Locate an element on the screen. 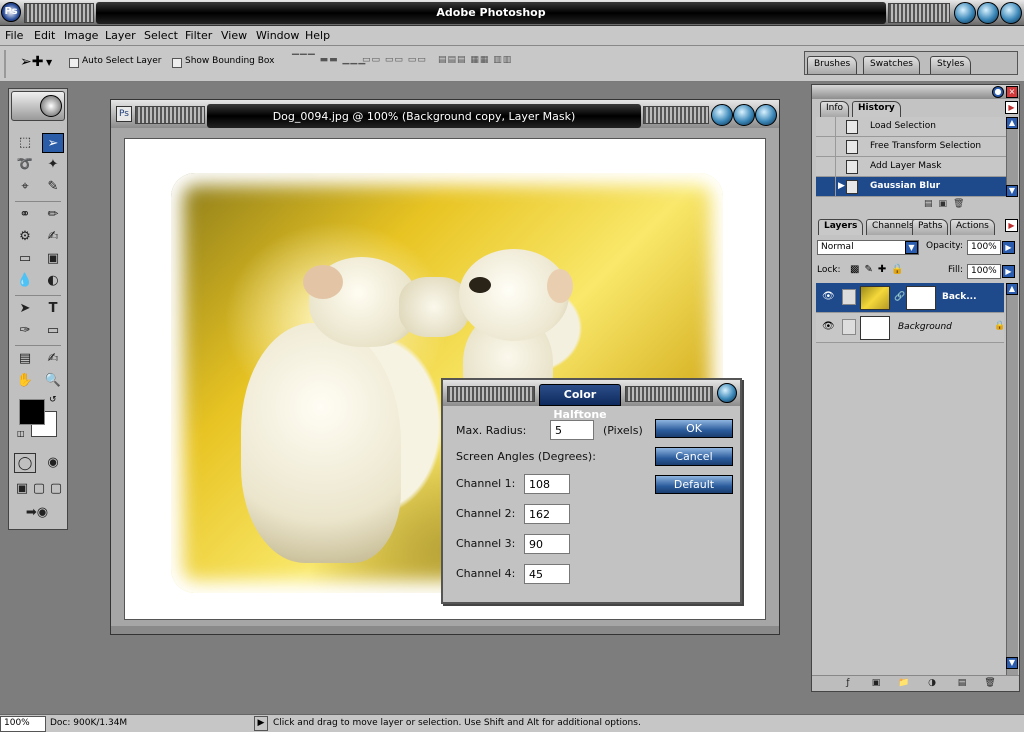 This screenshot has height=732, width=1024. status-menu-arrow-icon: ▶ is located at coordinates (261, 723).